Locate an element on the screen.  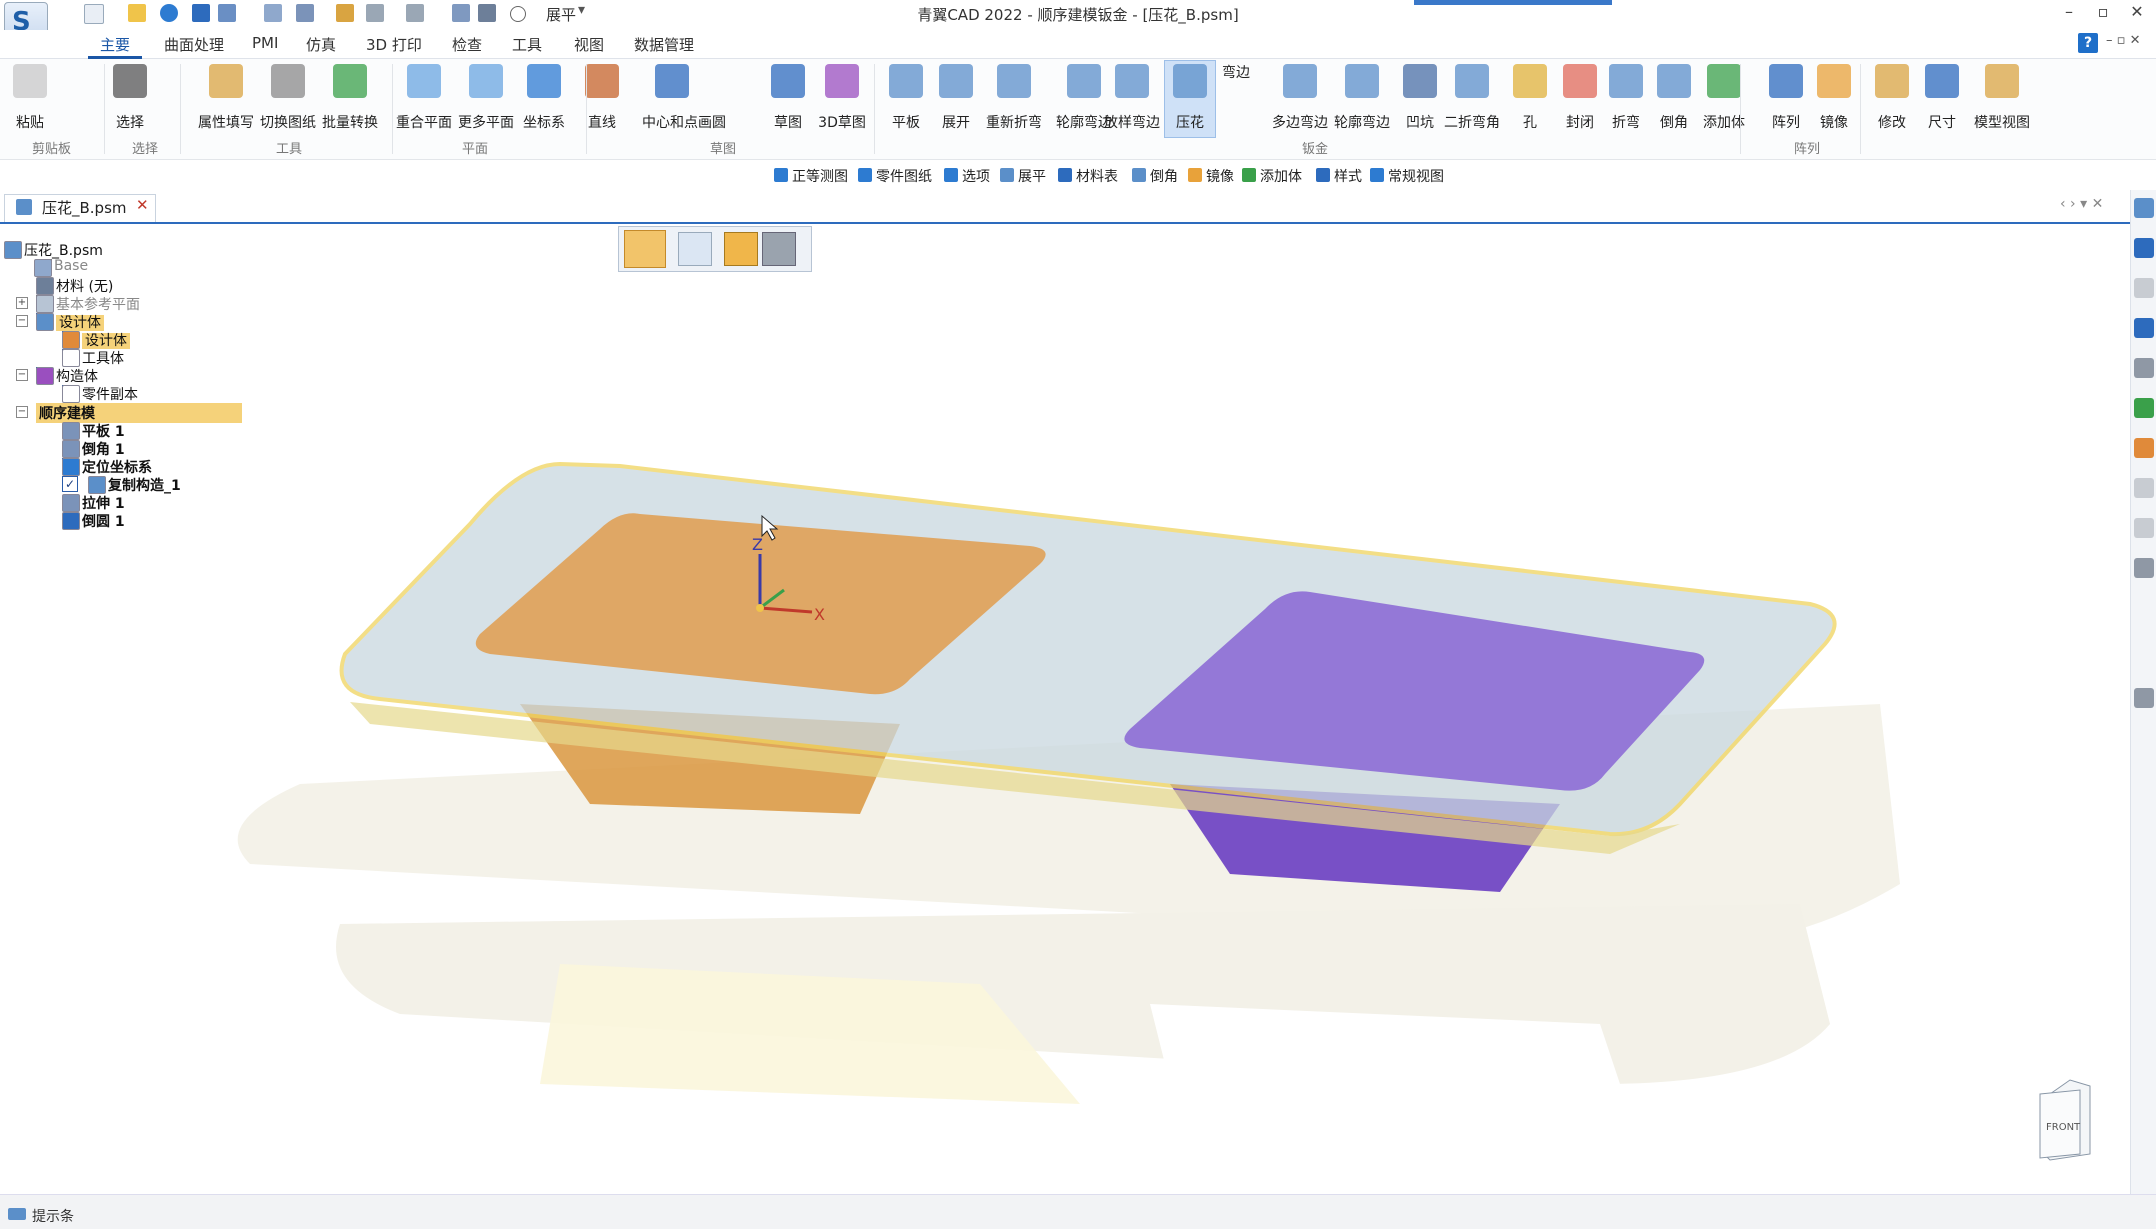
menu-tab-1: 曲面处理 is located at coordinates (194, 44).